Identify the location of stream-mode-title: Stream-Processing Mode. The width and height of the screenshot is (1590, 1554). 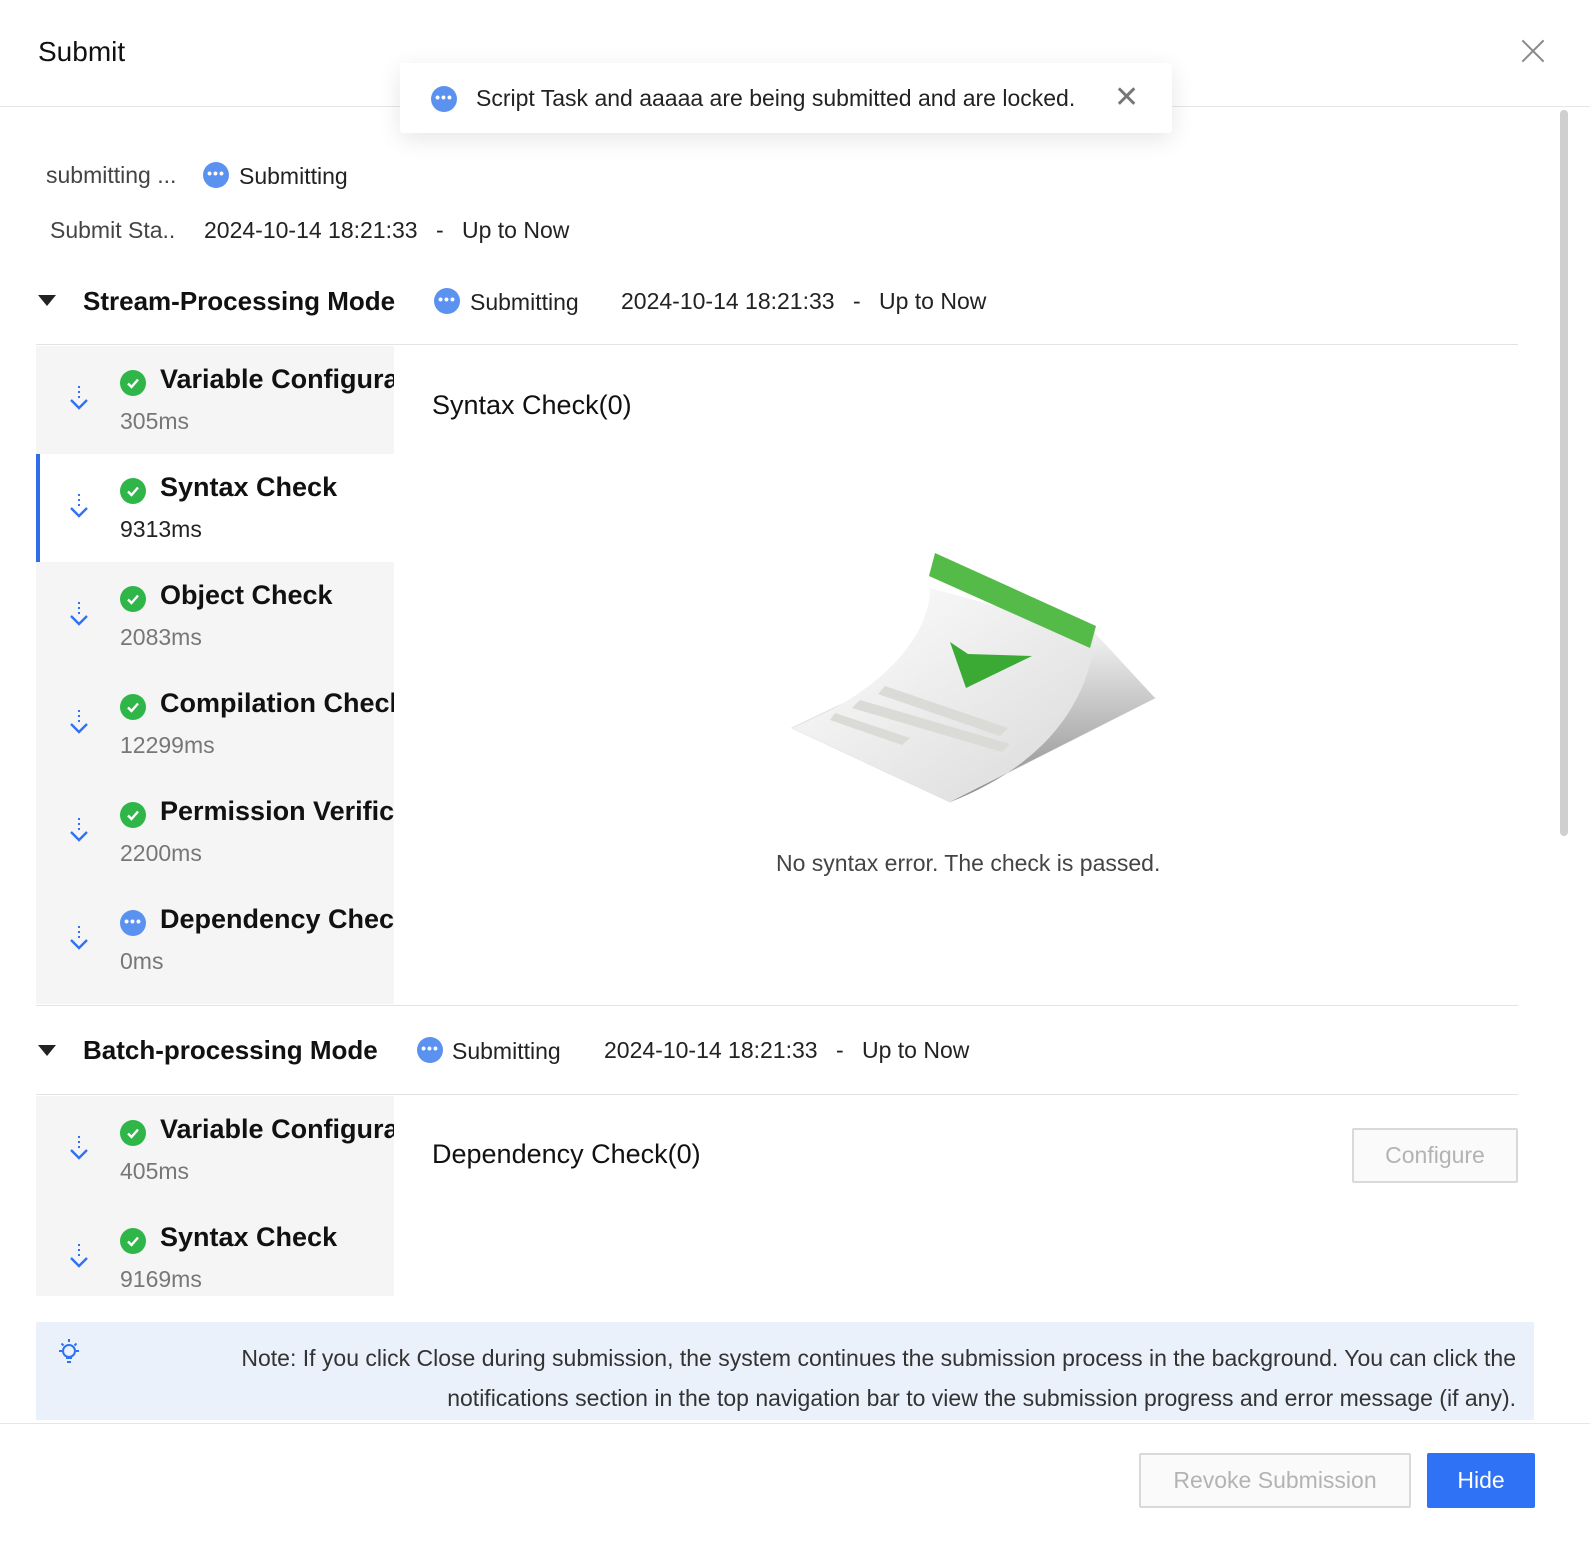
(239, 301).